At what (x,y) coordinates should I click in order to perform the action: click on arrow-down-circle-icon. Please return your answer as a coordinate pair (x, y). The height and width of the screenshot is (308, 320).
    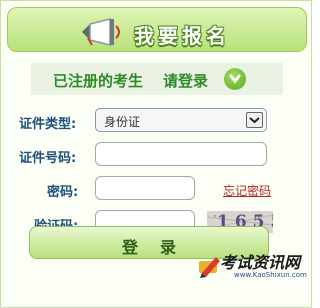
    Looking at the image, I should click on (235, 79).